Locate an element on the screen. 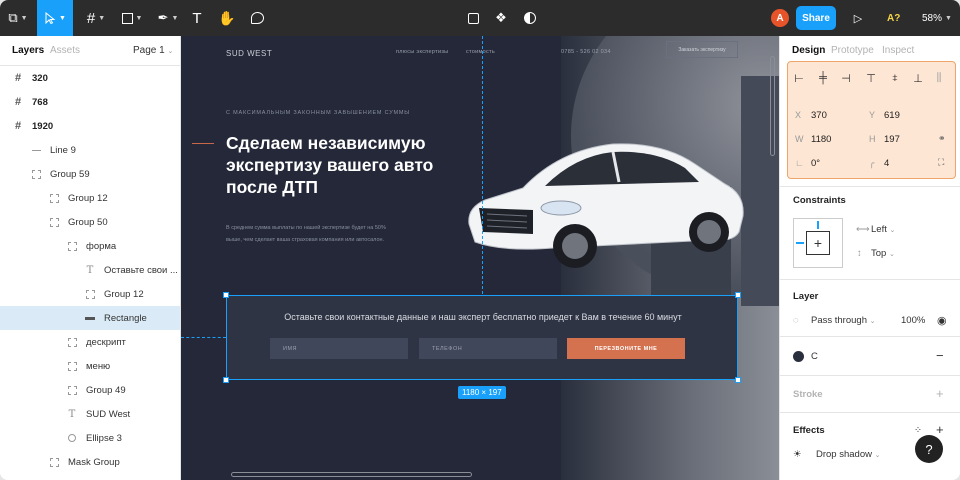  fill-swatch is located at coordinates (798, 356).